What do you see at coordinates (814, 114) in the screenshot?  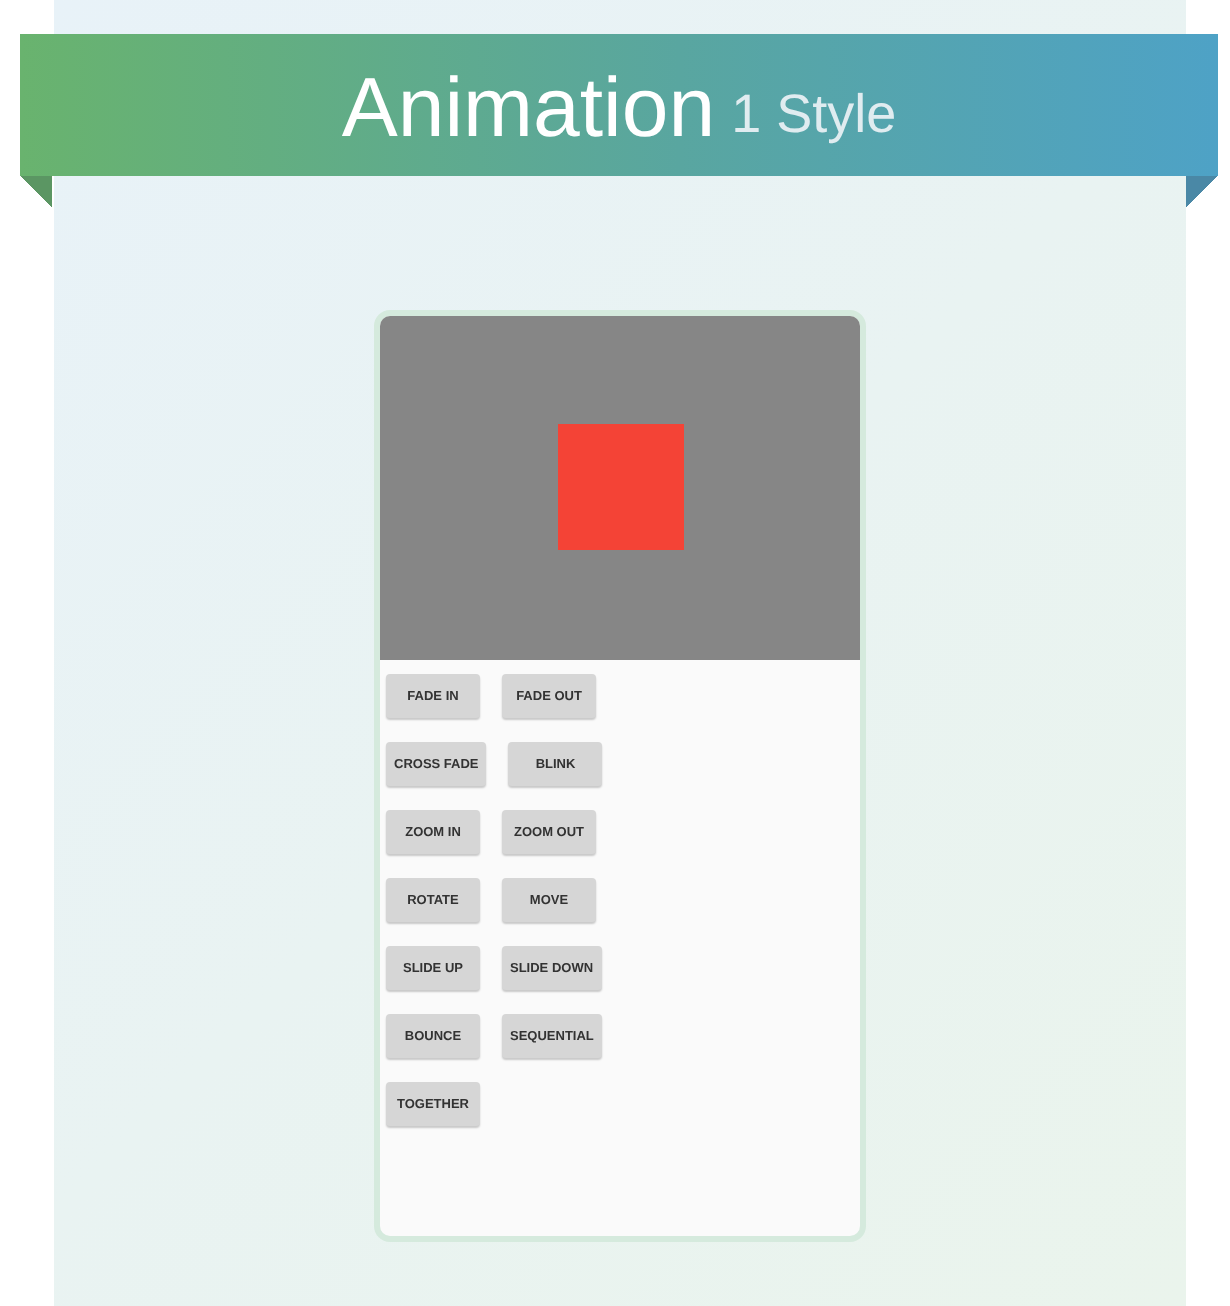 I see `banner-subtitle: 1 Style` at bounding box center [814, 114].